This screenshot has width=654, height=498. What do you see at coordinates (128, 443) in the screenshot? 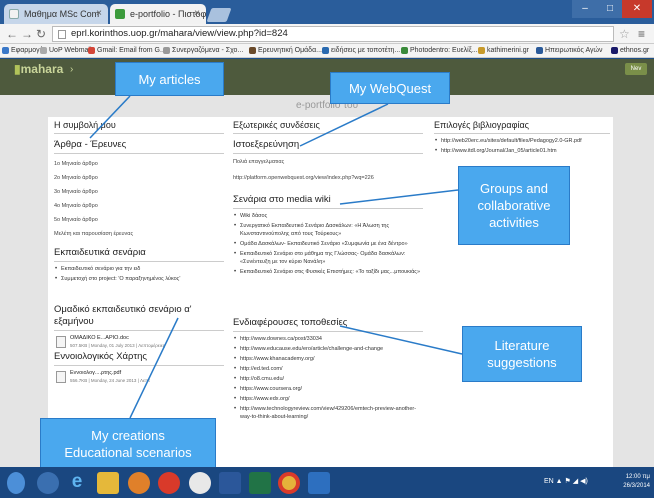
I see `callout-my-creations: My creations Educational scenarios` at bounding box center [128, 443].